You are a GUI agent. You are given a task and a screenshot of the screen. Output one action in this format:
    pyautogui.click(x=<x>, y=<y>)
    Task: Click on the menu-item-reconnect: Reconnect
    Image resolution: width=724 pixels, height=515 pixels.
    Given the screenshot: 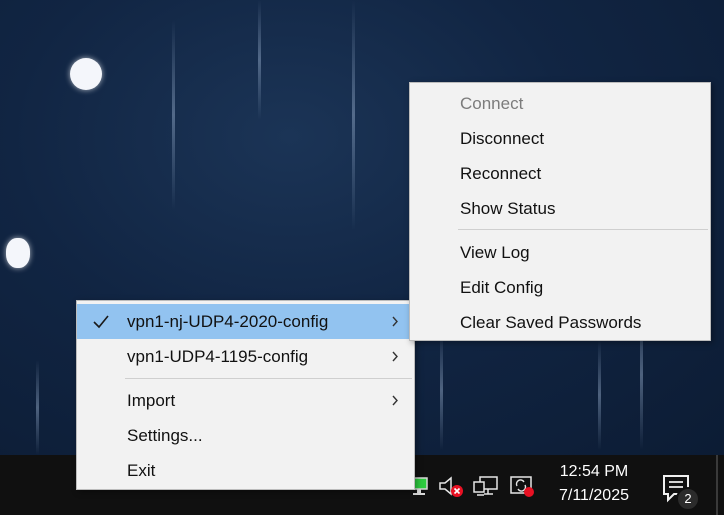 What is the action you would take?
    pyautogui.click(x=560, y=173)
    